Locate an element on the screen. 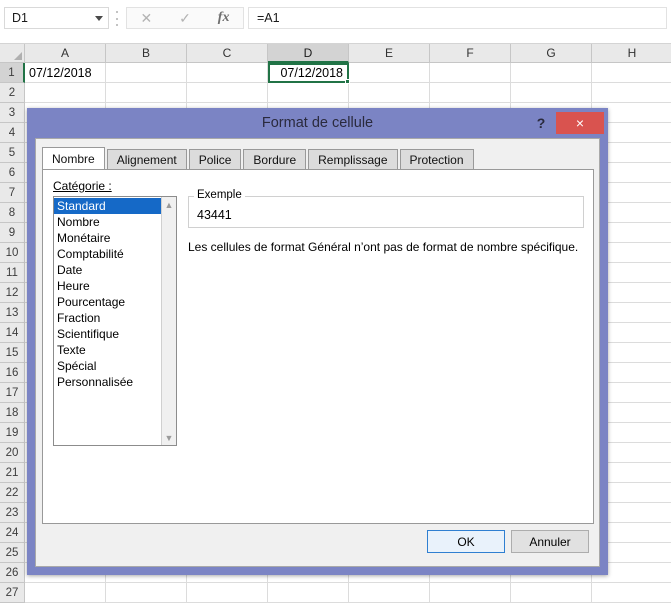  cell-F2 is located at coordinates (470, 93).